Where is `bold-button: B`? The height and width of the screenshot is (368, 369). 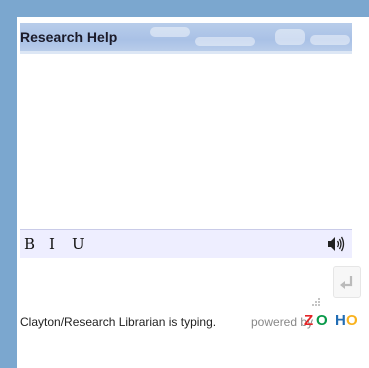 bold-button: B is located at coordinates (29, 244).